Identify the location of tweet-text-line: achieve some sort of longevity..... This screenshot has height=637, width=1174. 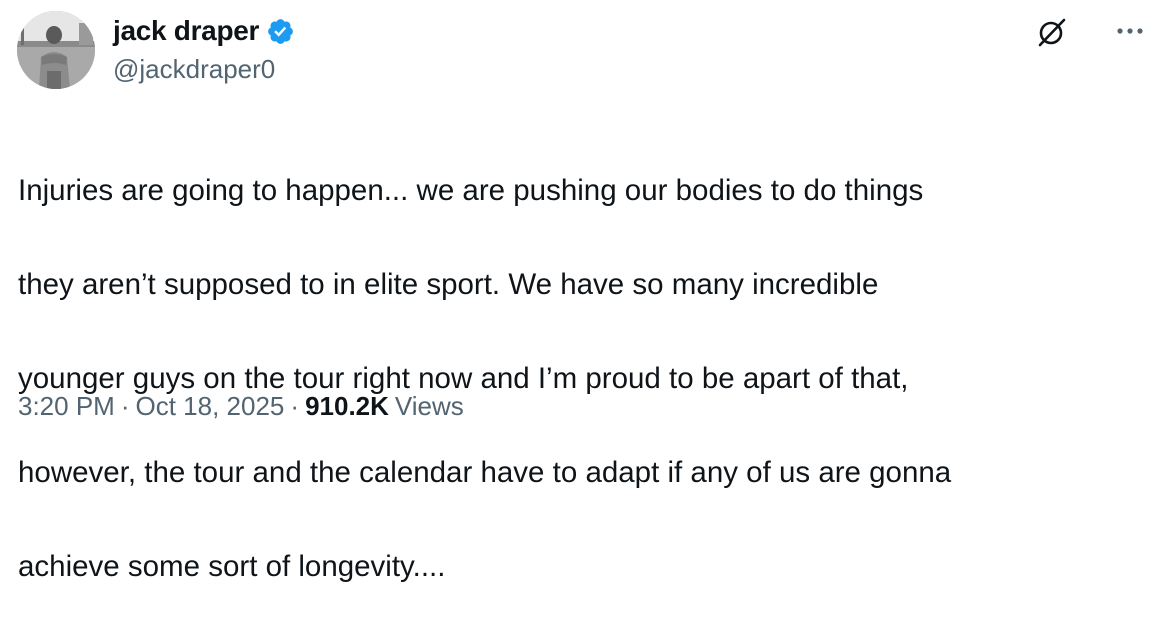
(232, 566).